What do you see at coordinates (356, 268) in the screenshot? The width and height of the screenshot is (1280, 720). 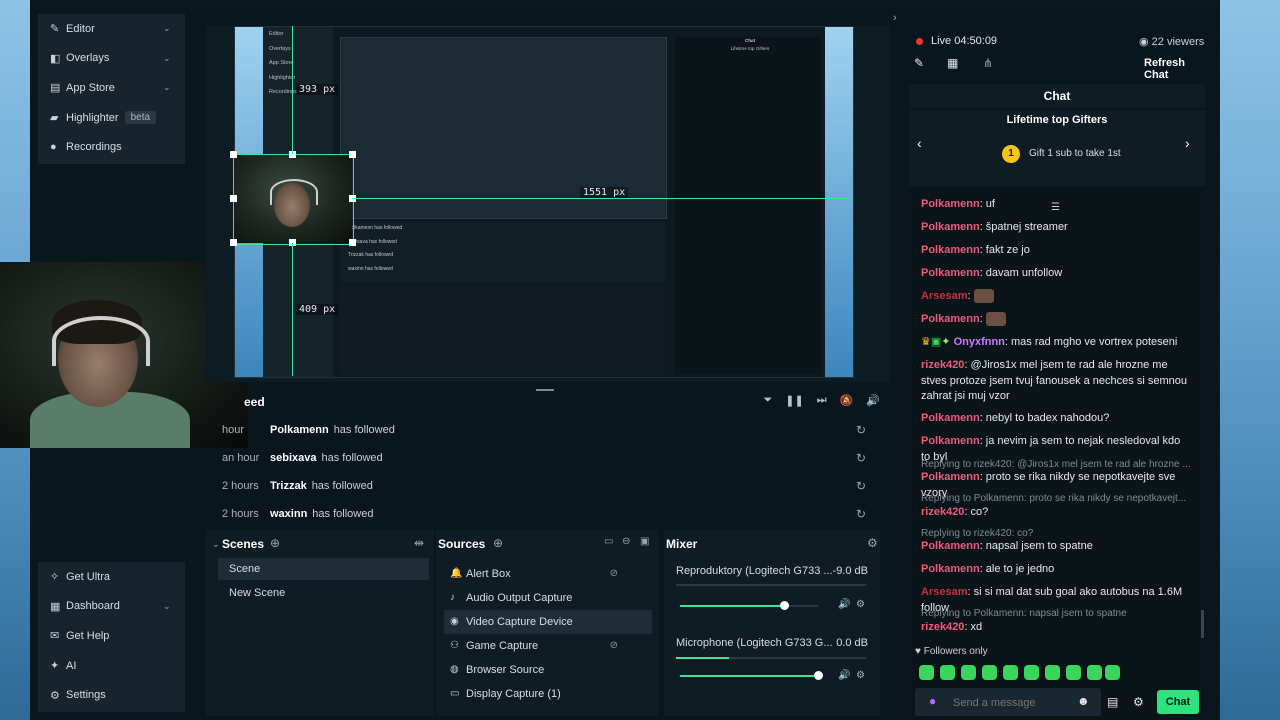 I see `nested-feed-user: waxinn` at bounding box center [356, 268].